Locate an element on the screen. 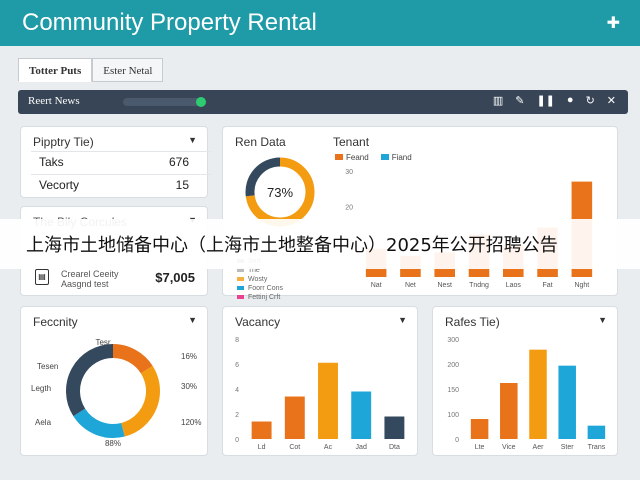 The width and height of the screenshot is (640, 480). x-tick-label: Ac is located at coordinates (328, 447).